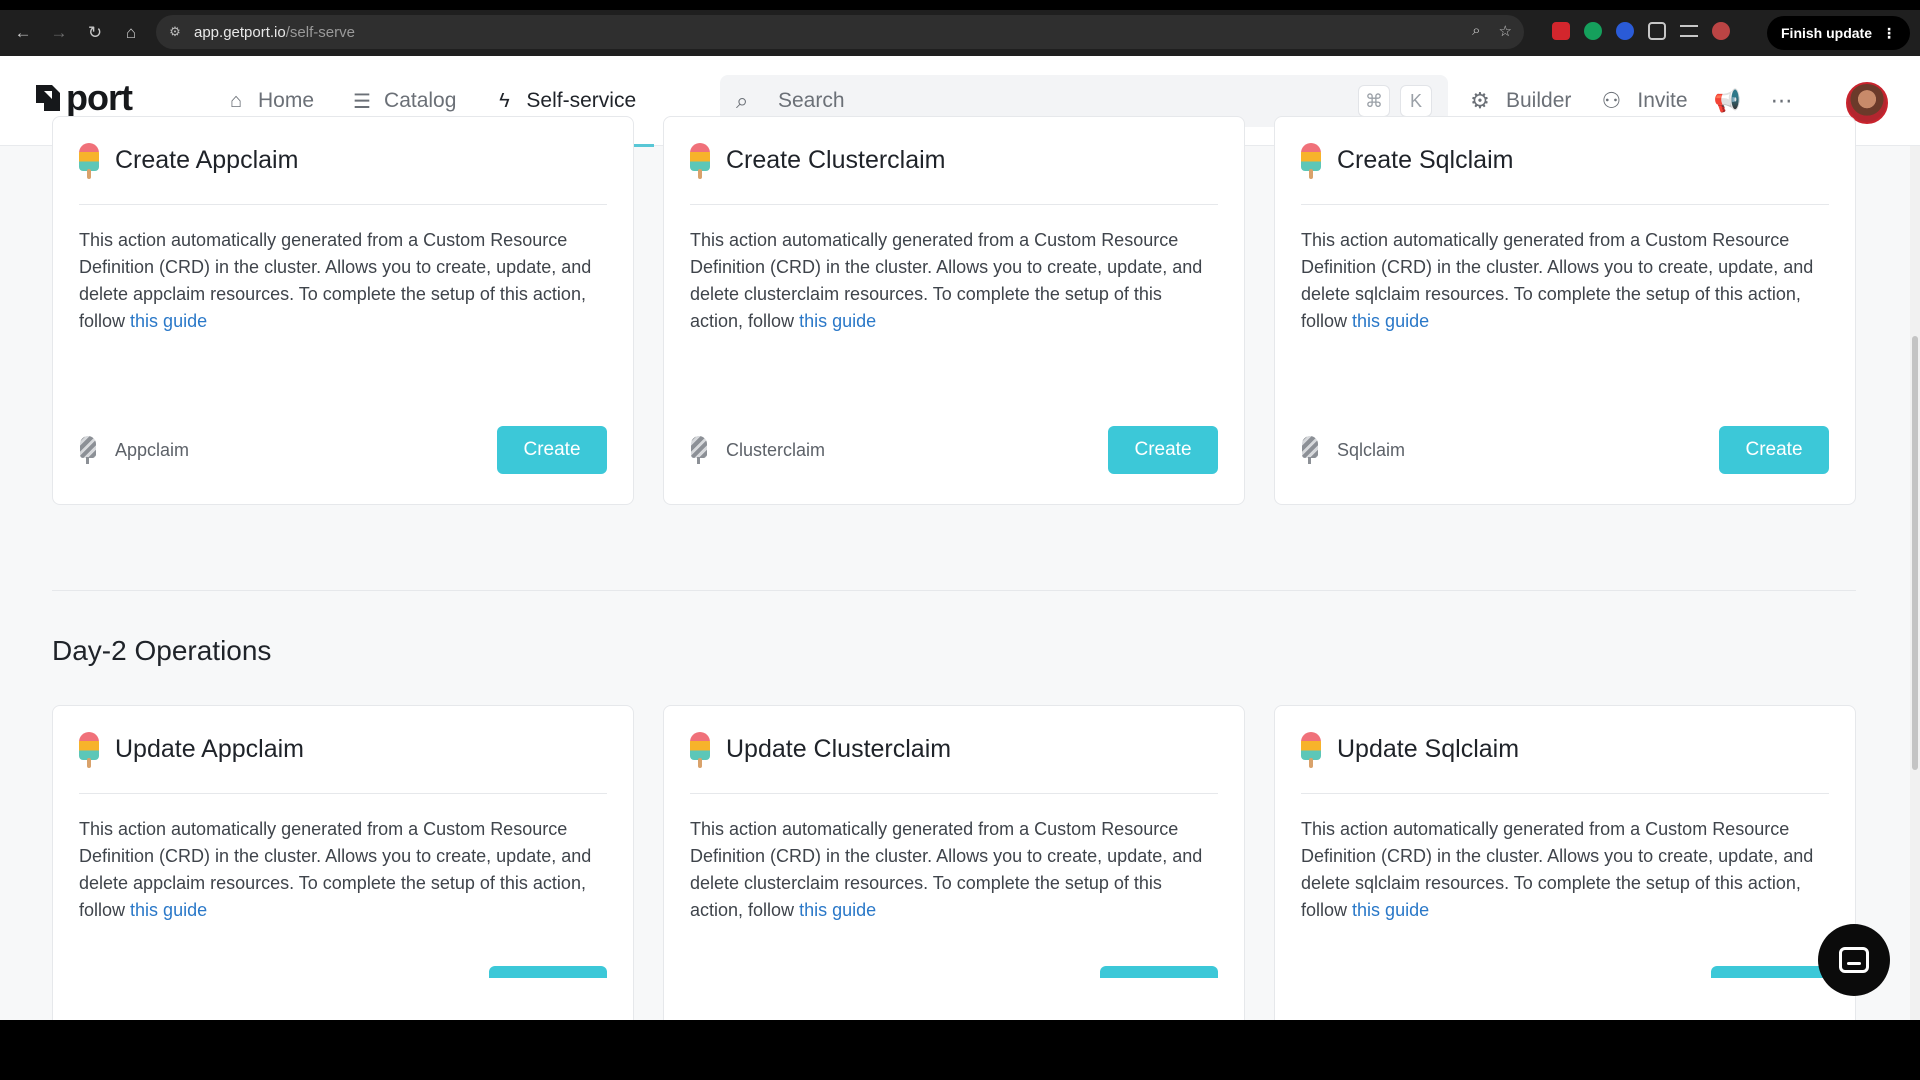 This screenshot has width=1920, height=1080. What do you see at coordinates (1915, 553) in the screenshot?
I see `scrollbar-thumb` at bounding box center [1915, 553].